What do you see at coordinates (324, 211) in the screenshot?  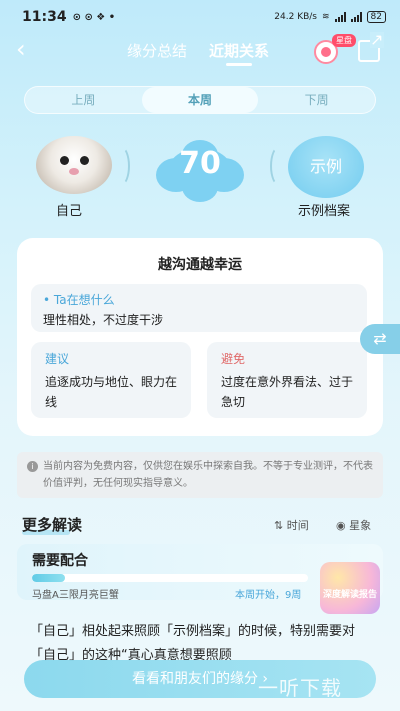 I see `example-label: 示例档案` at bounding box center [324, 211].